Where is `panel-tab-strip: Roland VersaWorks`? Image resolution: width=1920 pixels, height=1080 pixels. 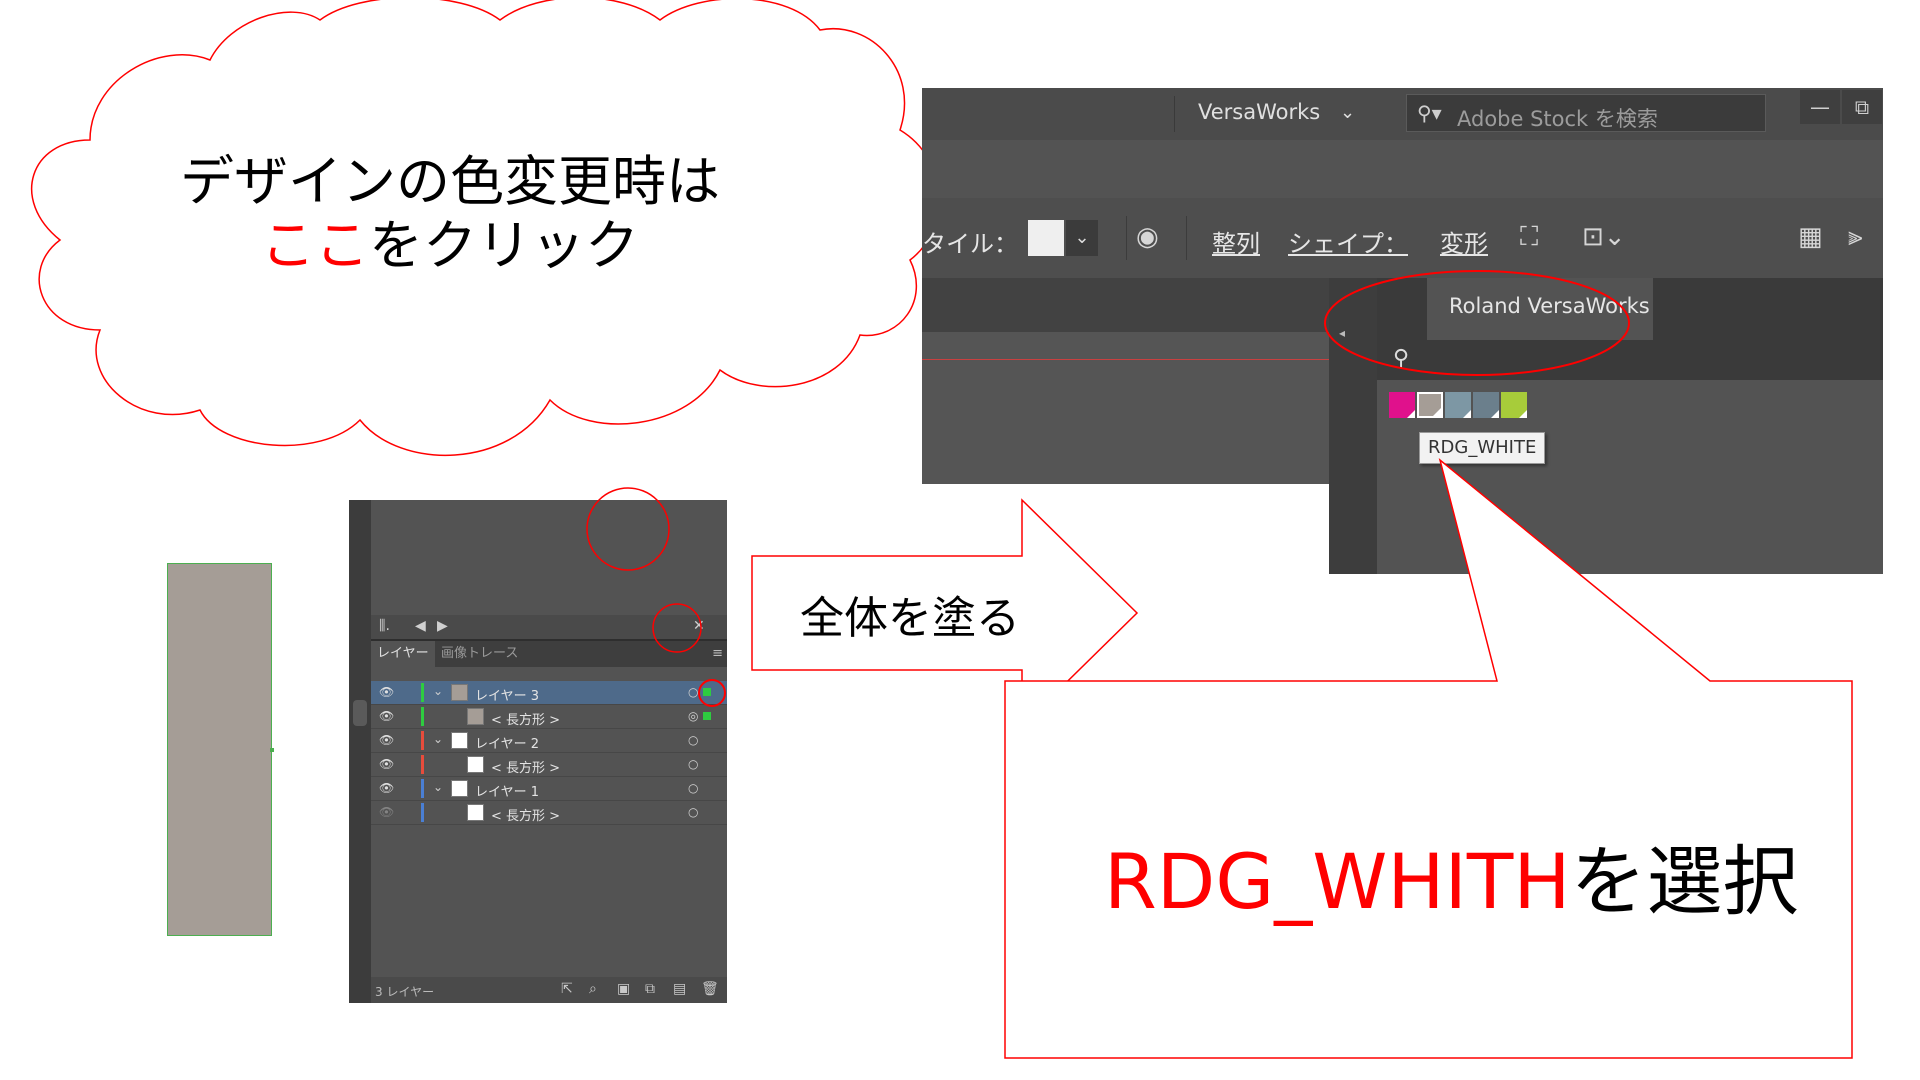
panel-tab-strip: Roland VersaWorks is located at coordinates (1630, 309).